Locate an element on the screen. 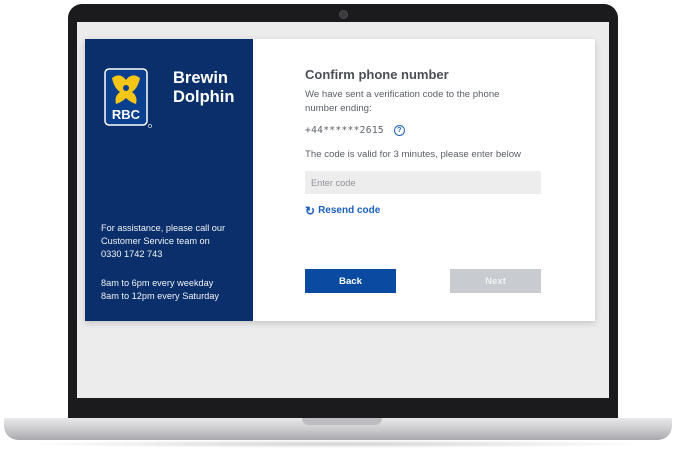  masked-number-row: +44******2615 ? is located at coordinates (450, 130).